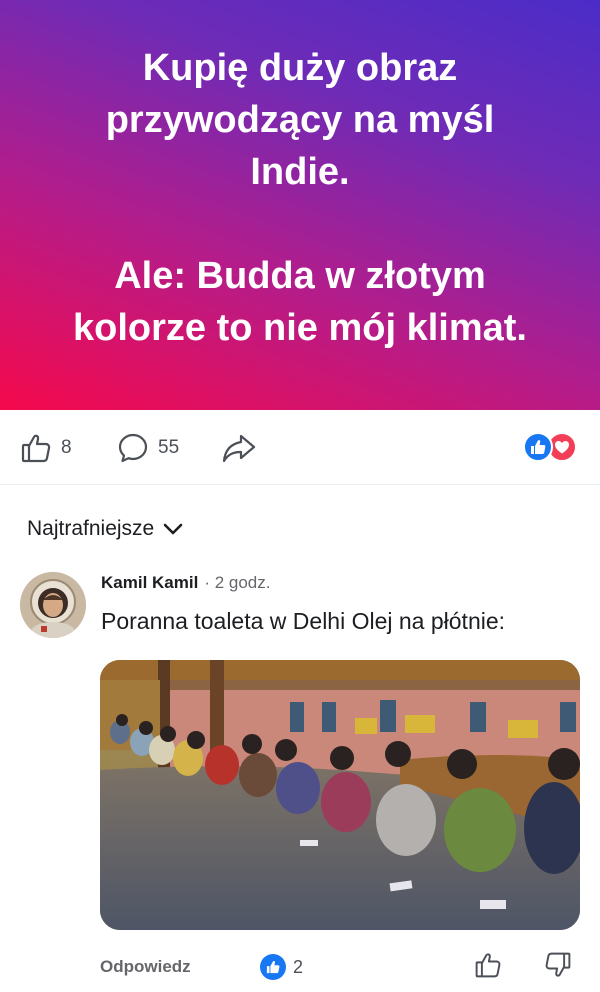 The height and width of the screenshot is (992, 600). I want to click on chevron-down-icon, so click(173, 529).